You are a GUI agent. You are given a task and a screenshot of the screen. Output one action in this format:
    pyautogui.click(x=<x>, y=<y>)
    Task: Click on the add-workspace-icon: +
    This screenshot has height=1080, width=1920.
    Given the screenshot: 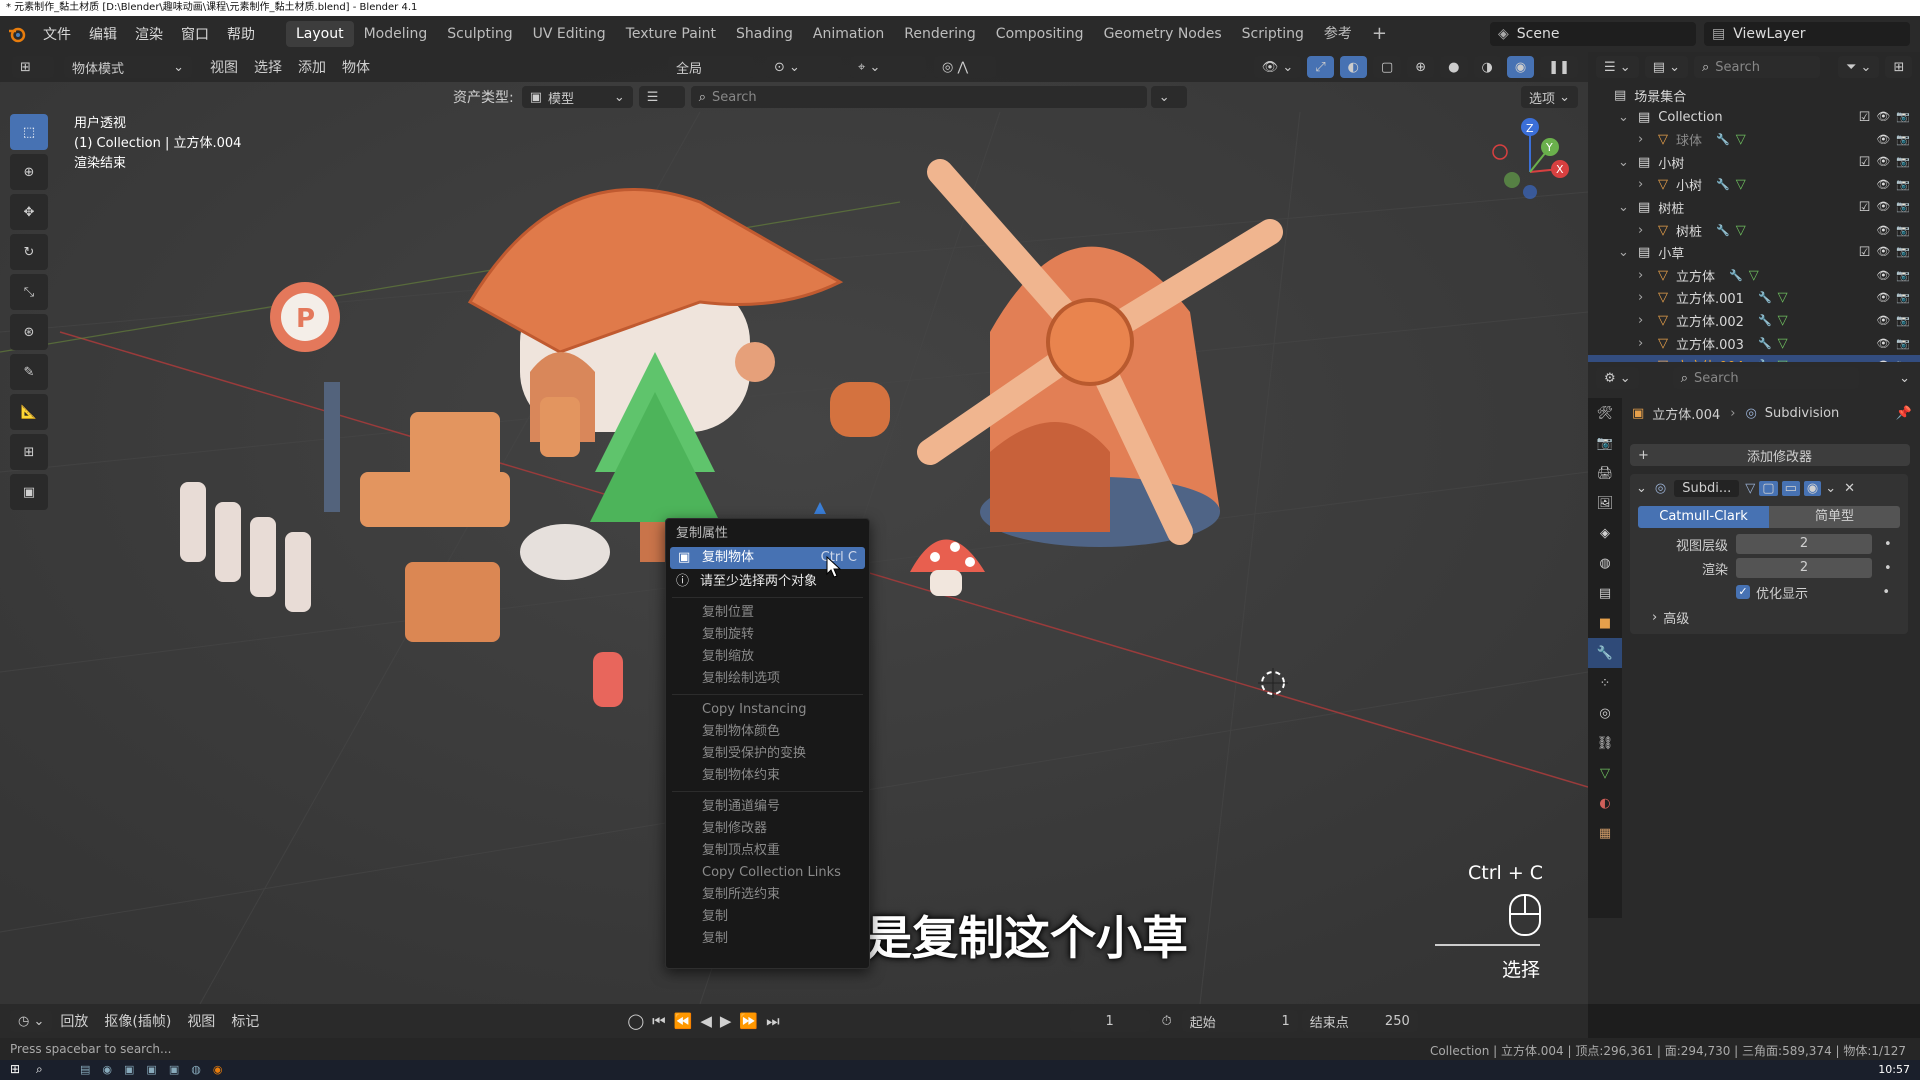 What is the action you would take?
    pyautogui.click(x=1379, y=34)
    